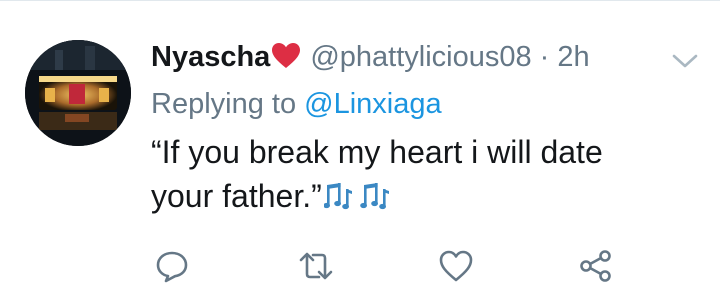 This screenshot has width=720, height=305. What do you see at coordinates (420, 57) in the screenshot?
I see `author-handle: @phattylicious08` at bounding box center [420, 57].